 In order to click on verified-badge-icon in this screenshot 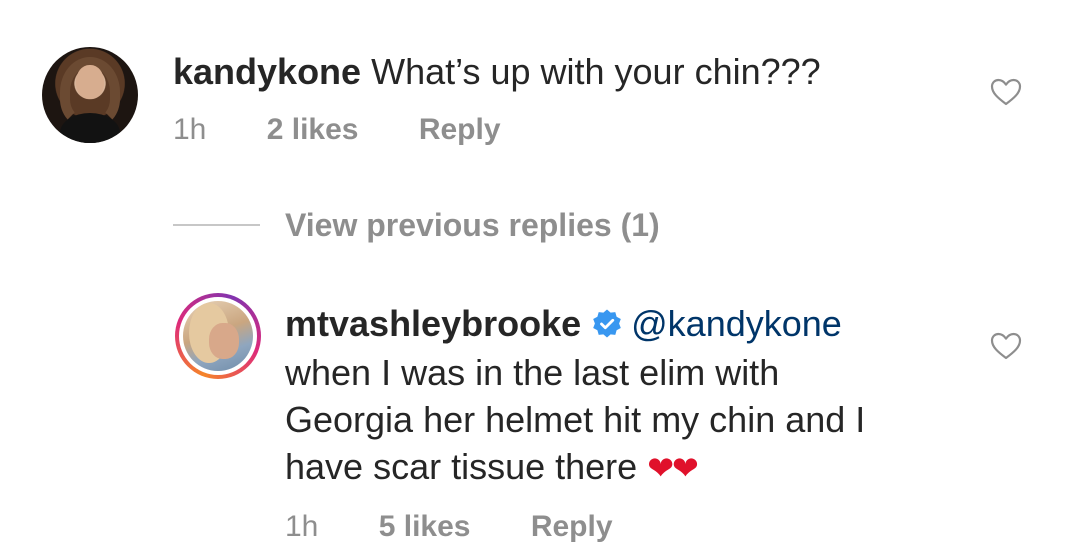, I will do `click(607, 323)`.